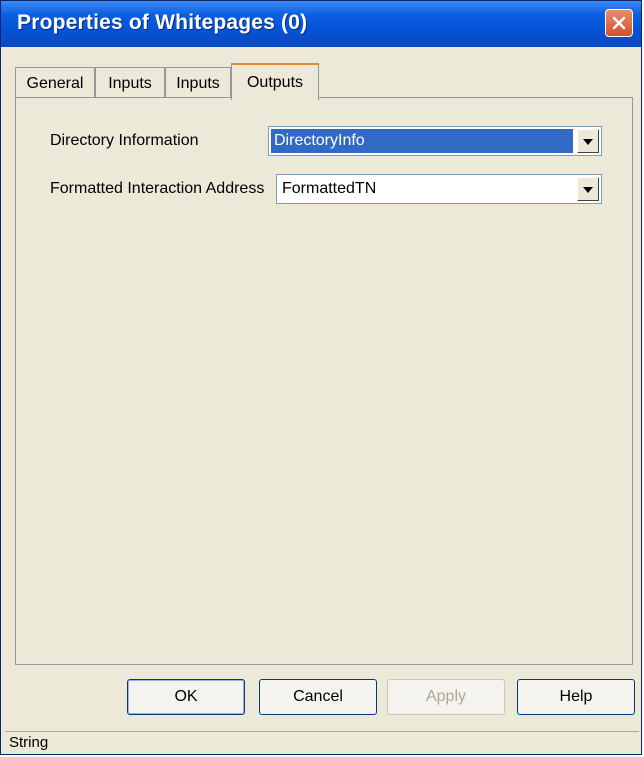 Image resolution: width=644 pixels, height=757 pixels. I want to click on formatted-interaction-address-select: FormattedTN, so click(439, 189).